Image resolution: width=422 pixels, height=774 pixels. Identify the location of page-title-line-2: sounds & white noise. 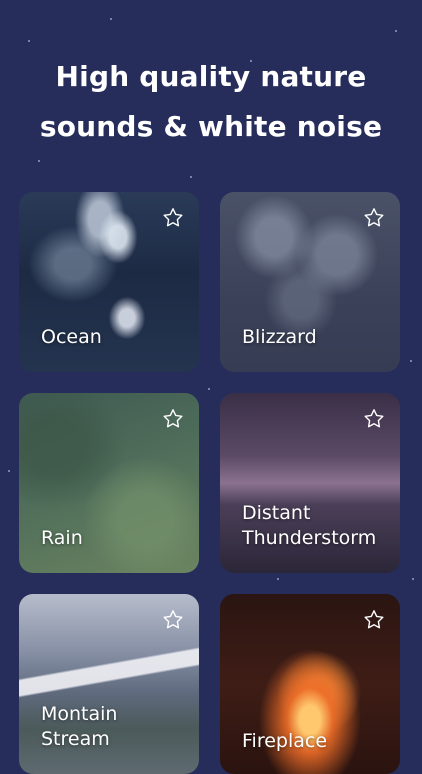
(211, 126).